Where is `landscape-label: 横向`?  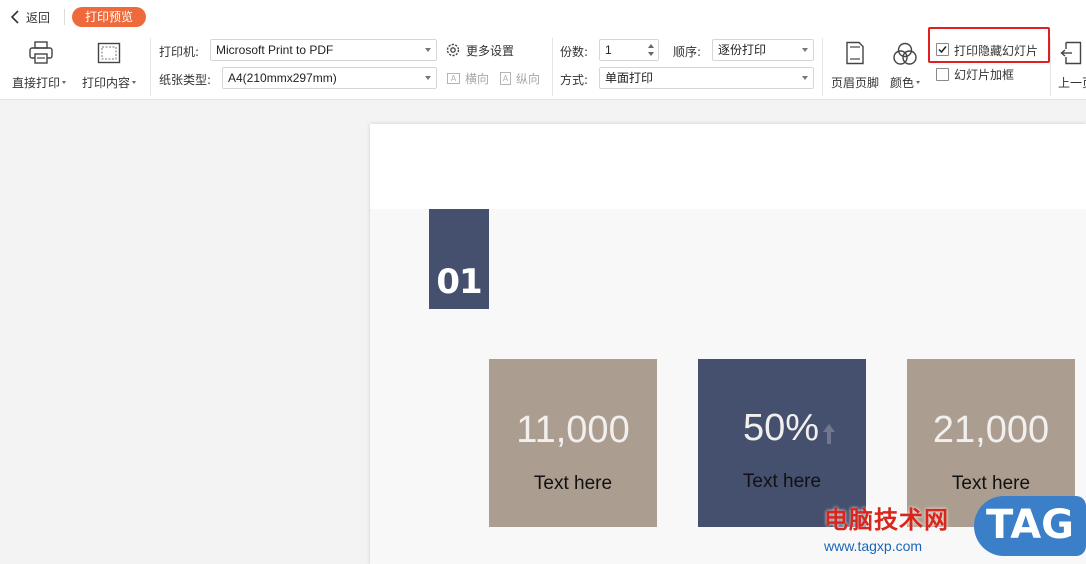
landscape-label: 横向 is located at coordinates (477, 78).